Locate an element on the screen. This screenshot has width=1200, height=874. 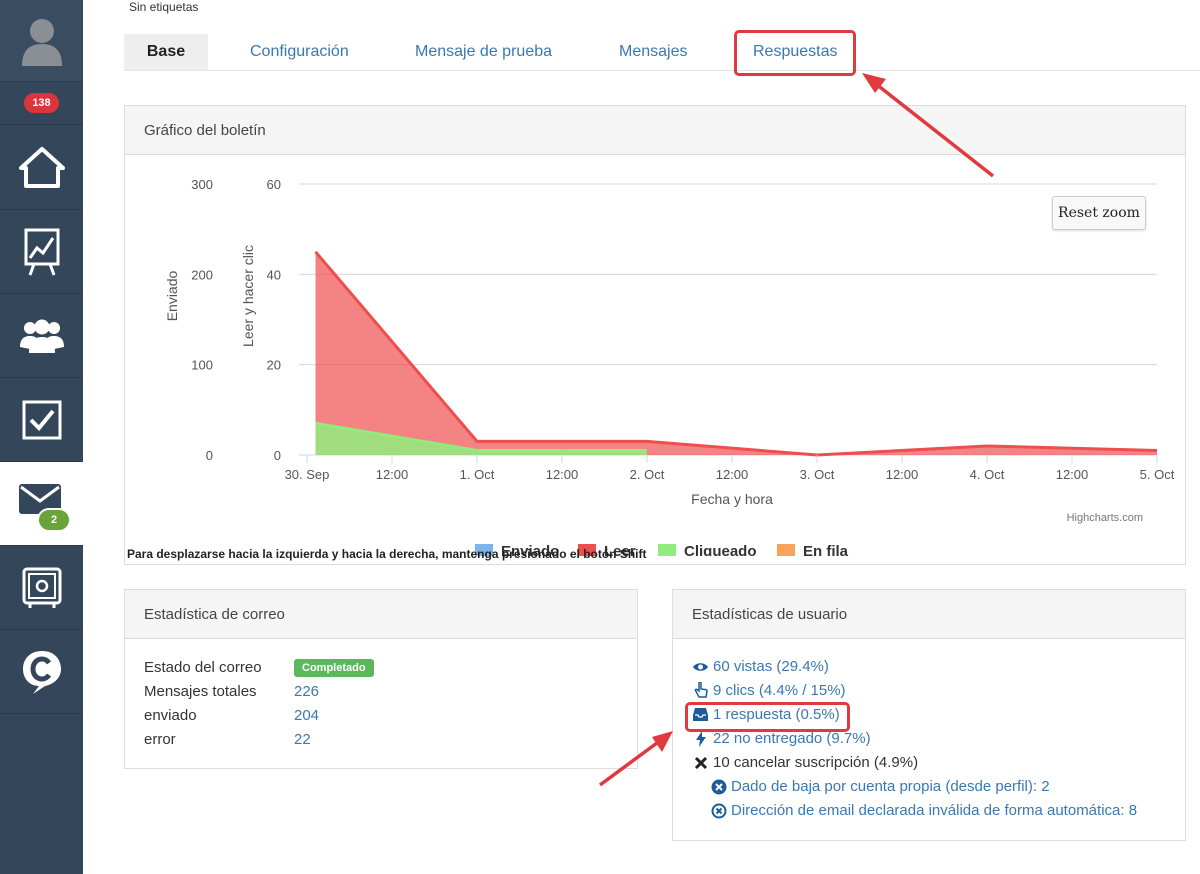
safe-icon is located at coordinates (41, 587).